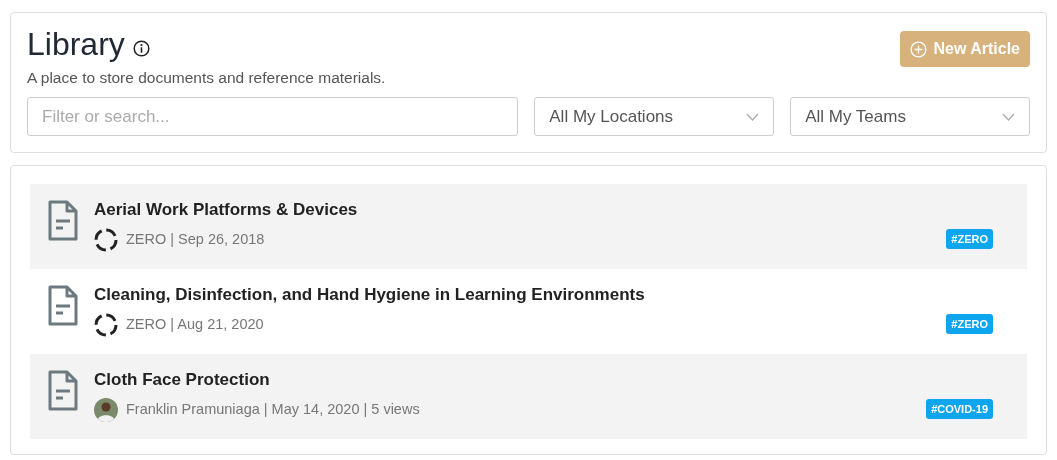  What do you see at coordinates (195, 324) in the screenshot?
I see `article-meta: ZERO | Aug 21, 2020` at bounding box center [195, 324].